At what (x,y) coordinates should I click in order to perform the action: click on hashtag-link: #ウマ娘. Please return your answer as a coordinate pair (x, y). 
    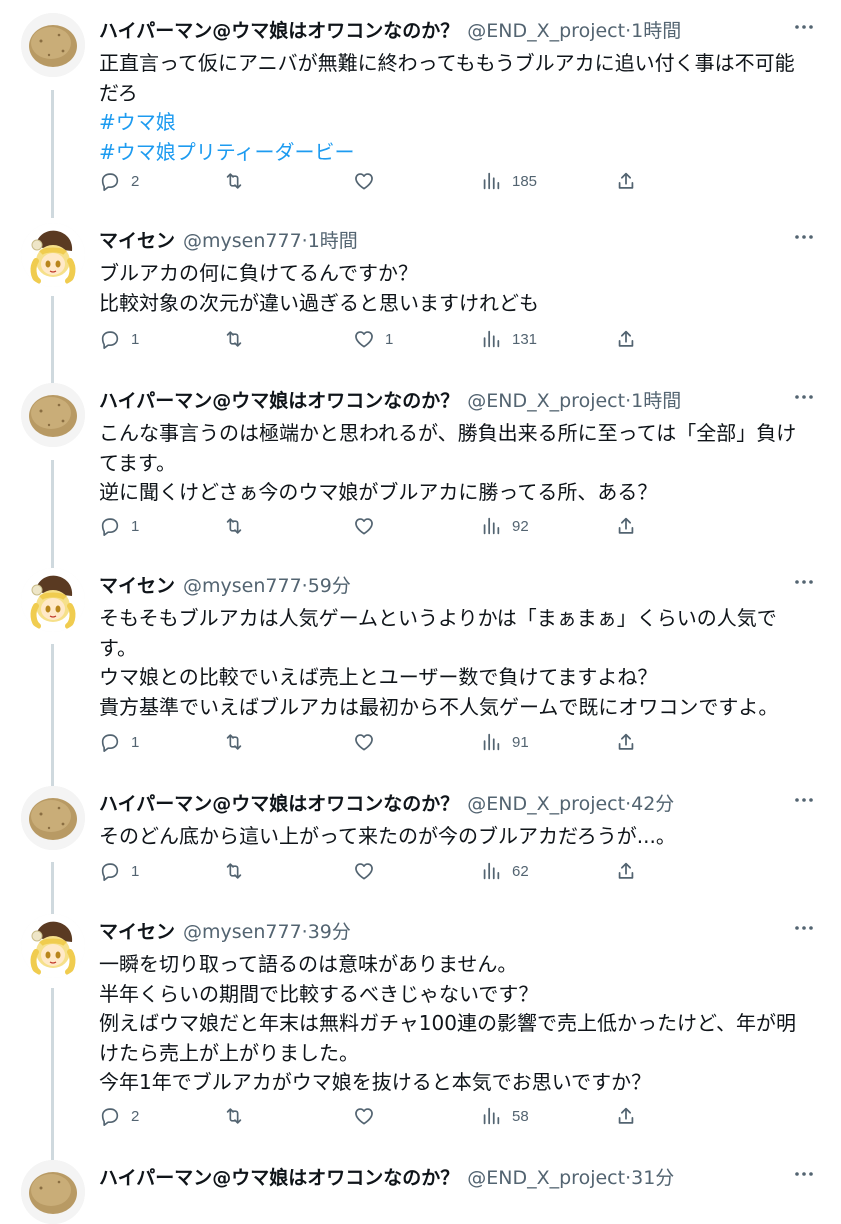
    Looking at the image, I should click on (457, 123).